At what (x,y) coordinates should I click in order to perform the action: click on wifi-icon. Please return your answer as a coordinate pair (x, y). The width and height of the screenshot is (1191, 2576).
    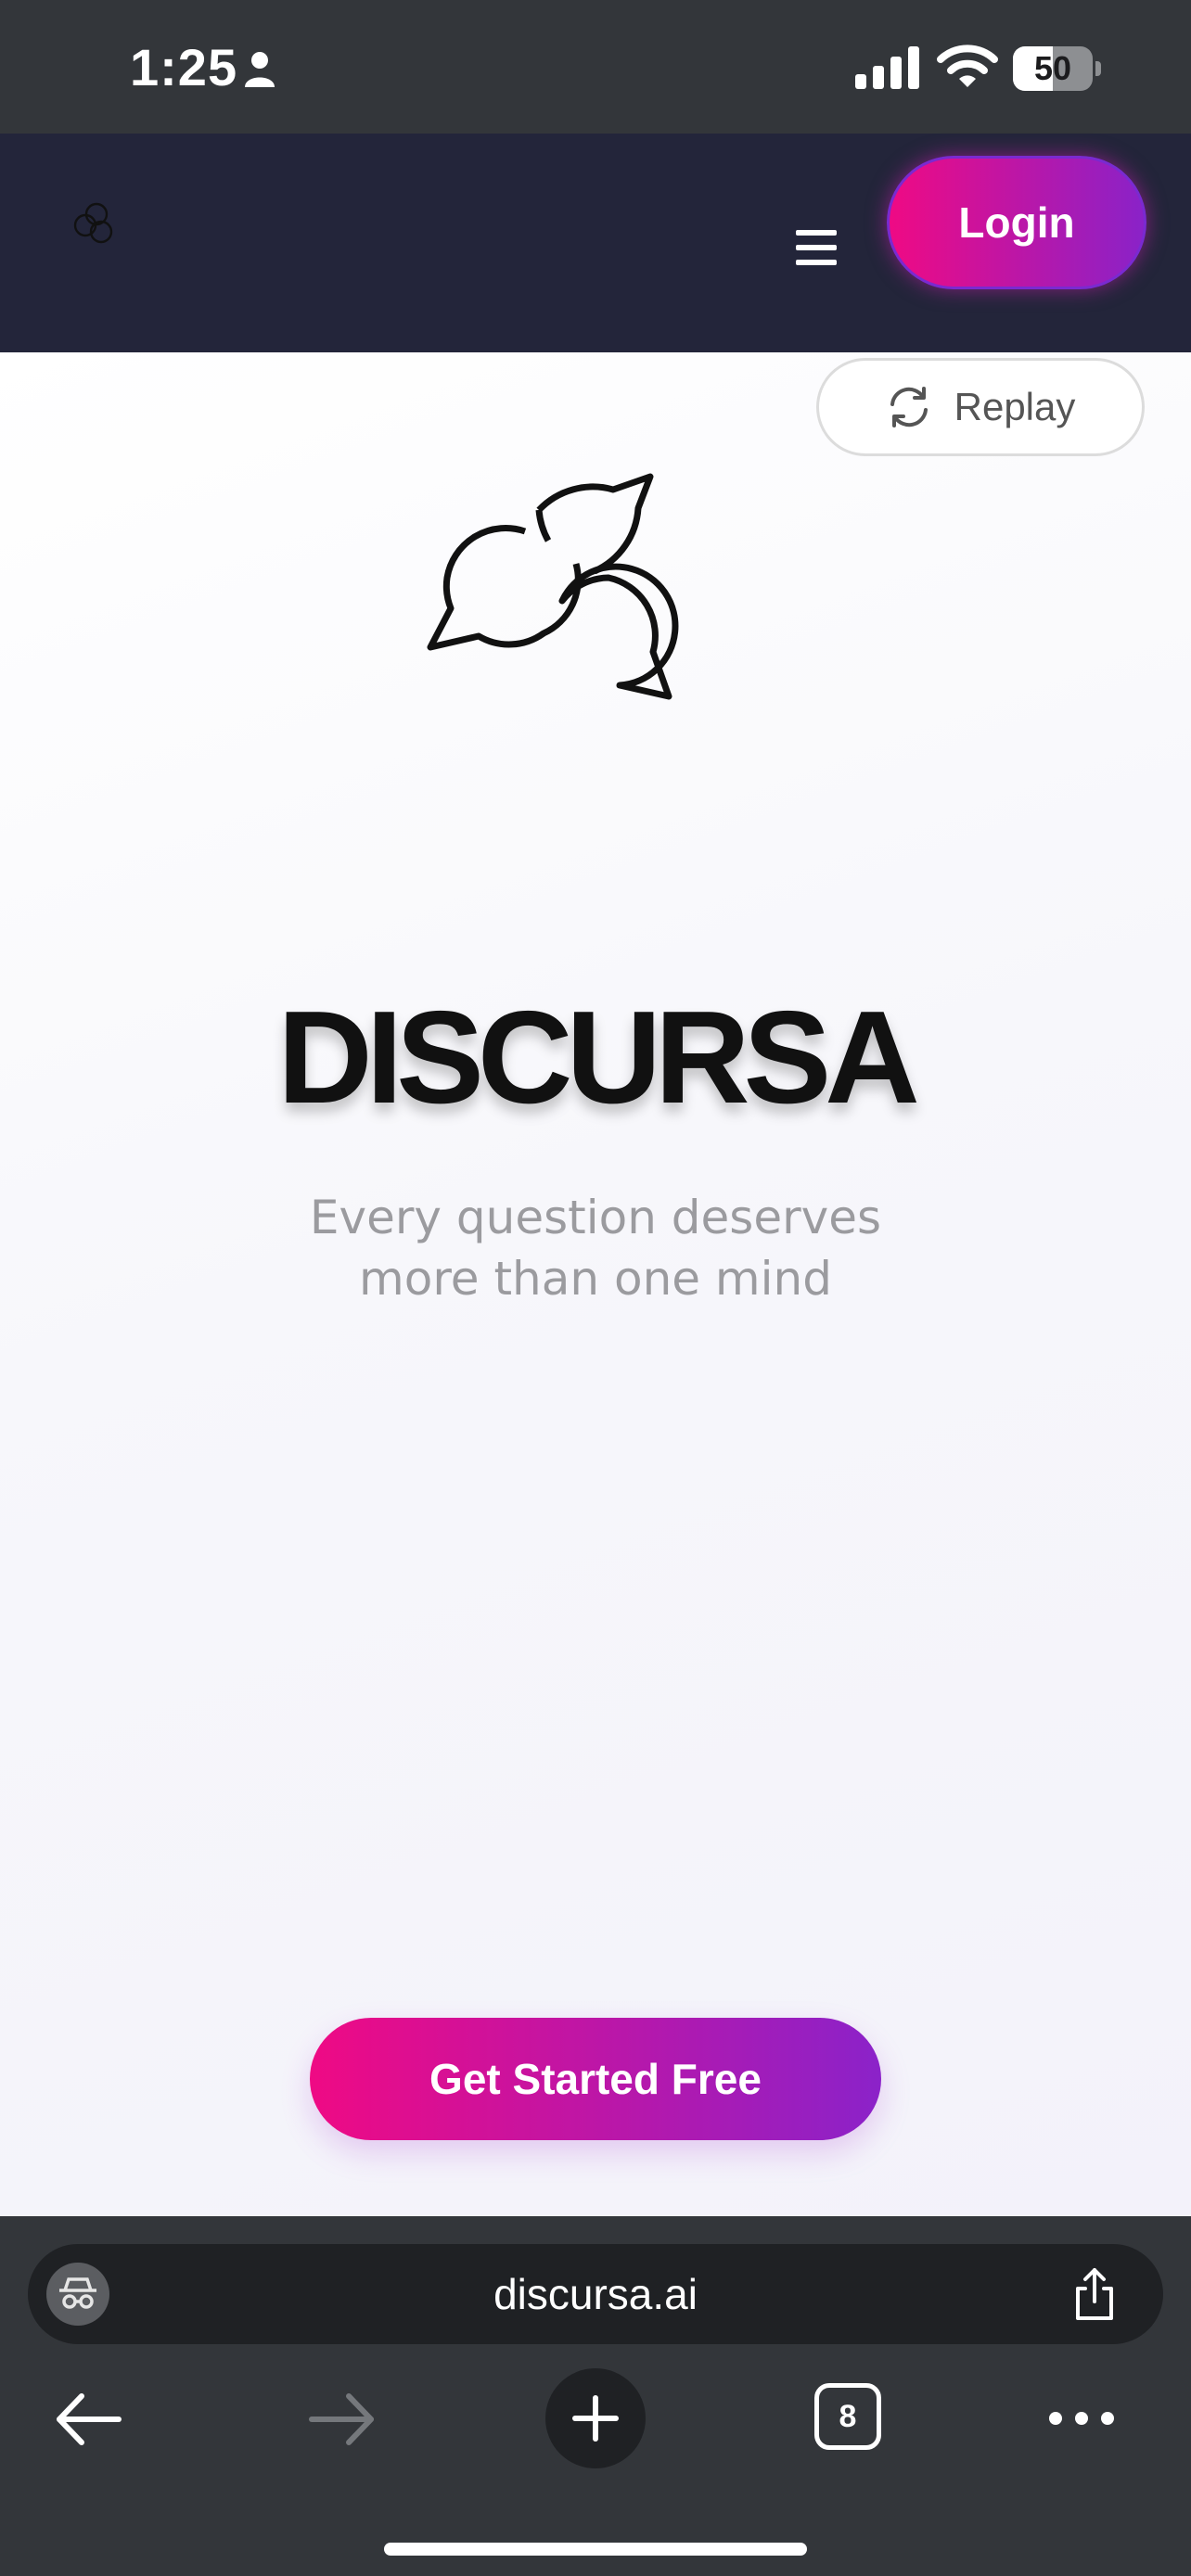
    Looking at the image, I should click on (967, 66).